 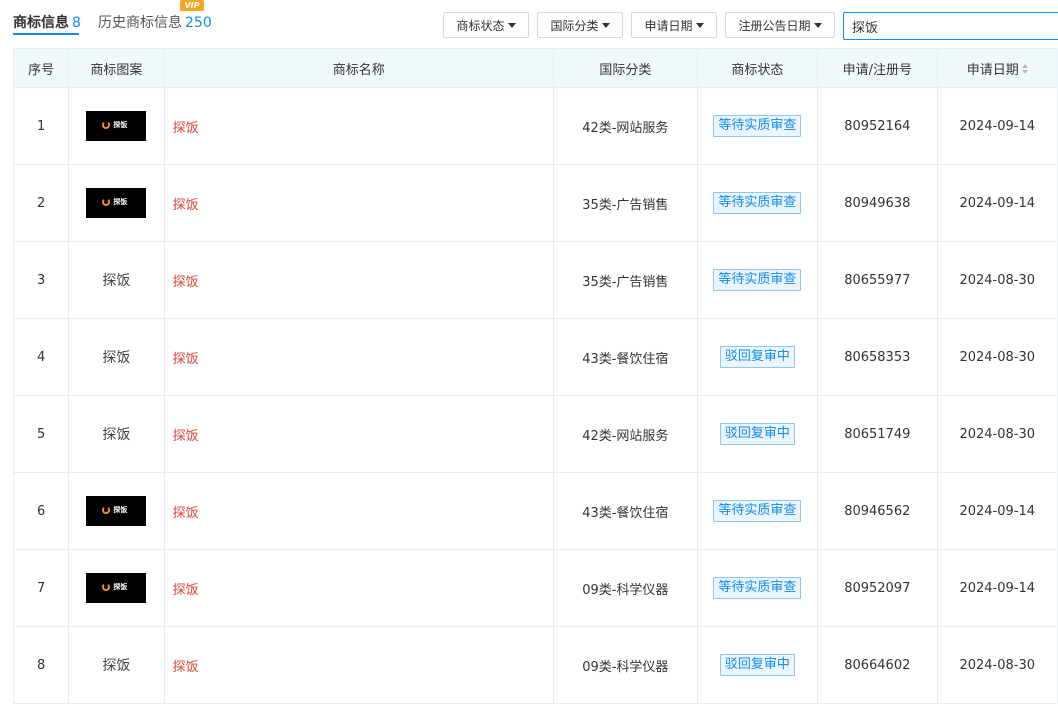 What do you see at coordinates (46, 34) in the screenshot?
I see `active-tab-underline` at bounding box center [46, 34].